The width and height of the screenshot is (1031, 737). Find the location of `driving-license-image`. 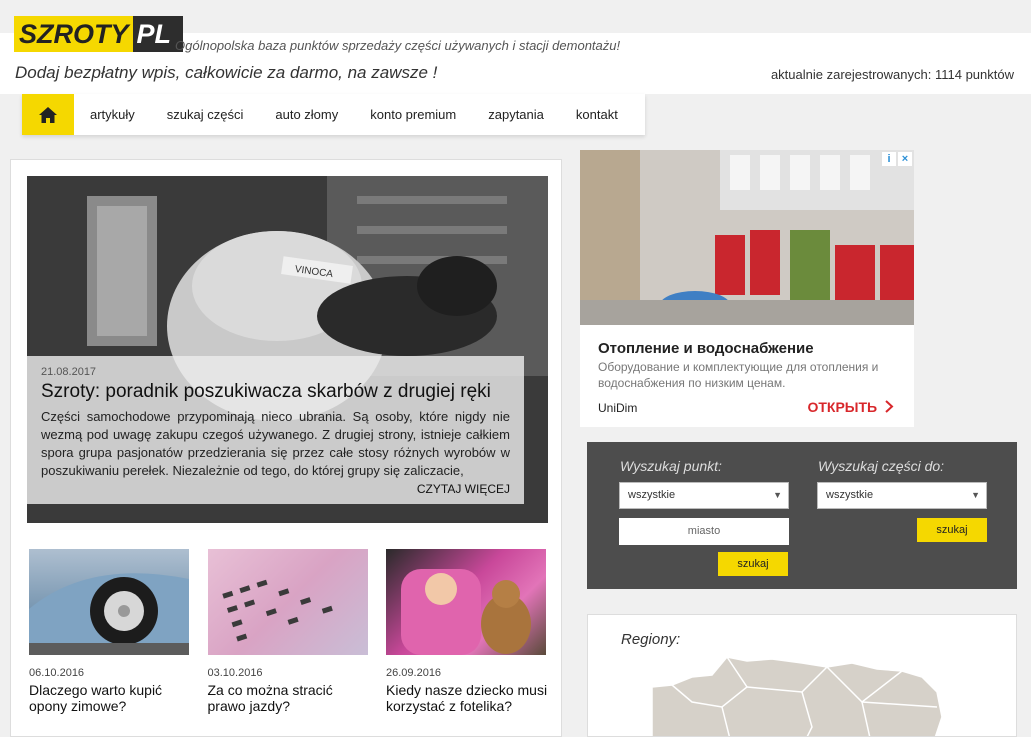

driving-license-image is located at coordinates (277, 610).